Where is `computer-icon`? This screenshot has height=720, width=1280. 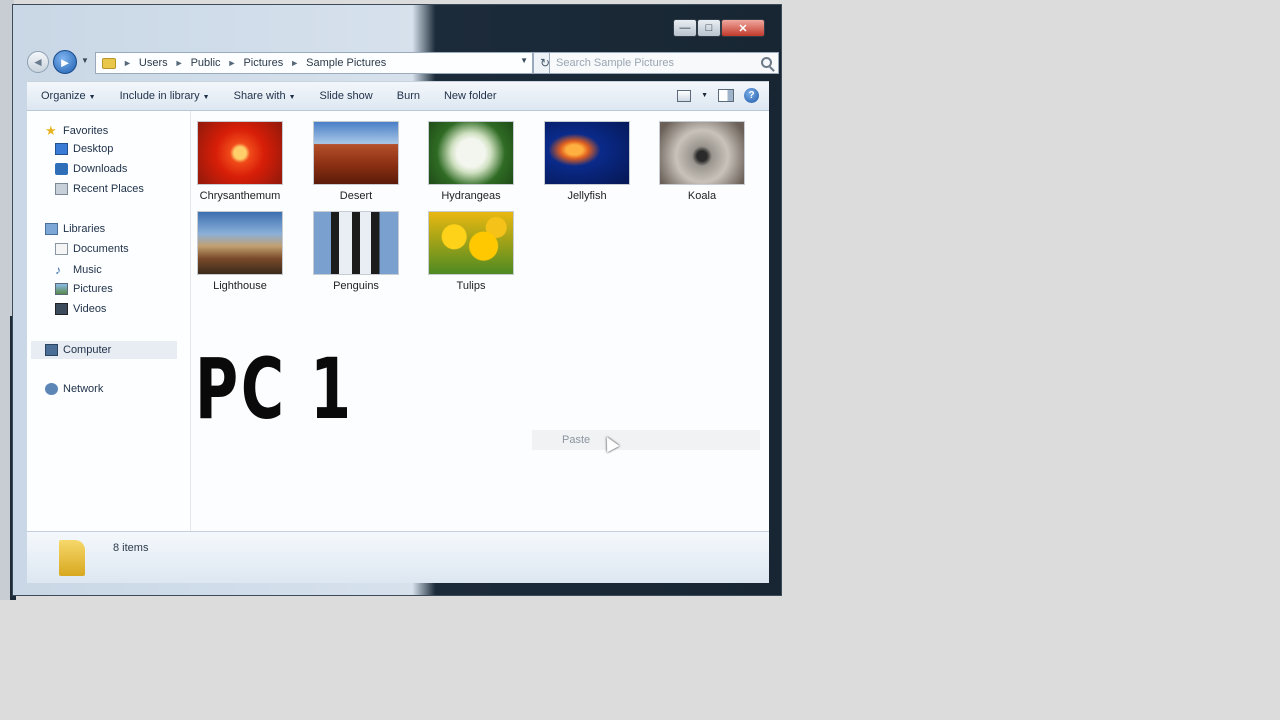
computer-icon is located at coordinates (51, 350).